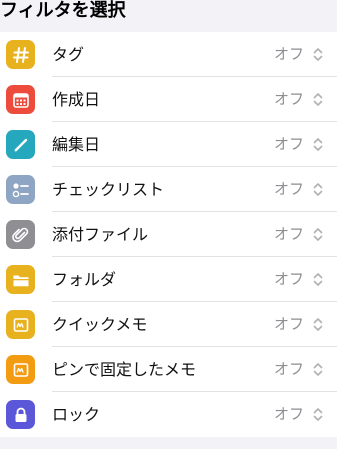  What do you see at coordinates (68, 54) in the screenshot?
I see `filter-label: タグ` at bounding box center [68, 54].